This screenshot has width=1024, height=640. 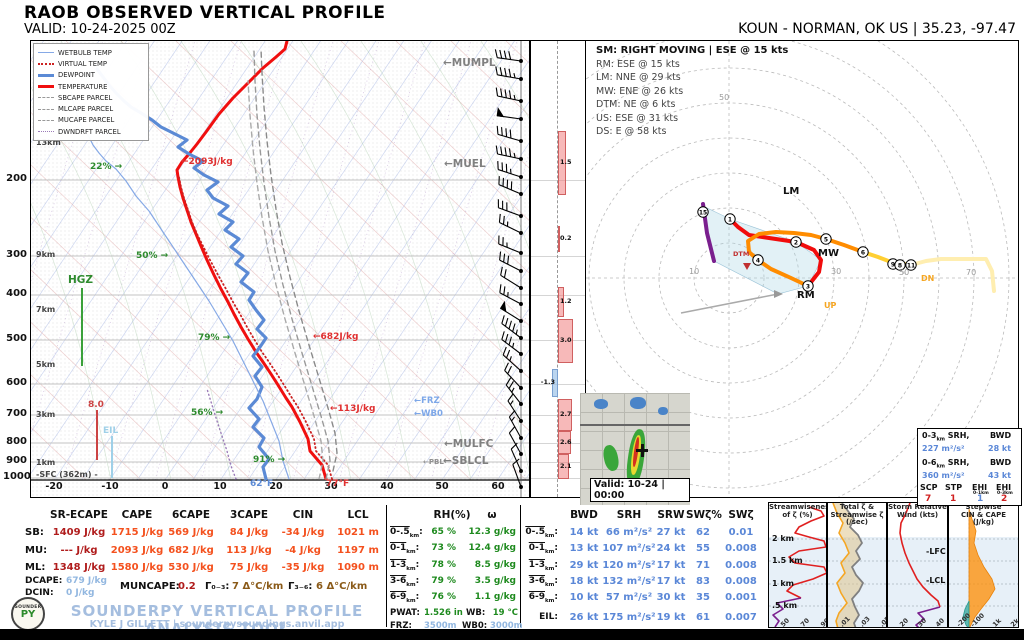 I want to click on pwat-label: PWAT:, so click(x=405, y=613).